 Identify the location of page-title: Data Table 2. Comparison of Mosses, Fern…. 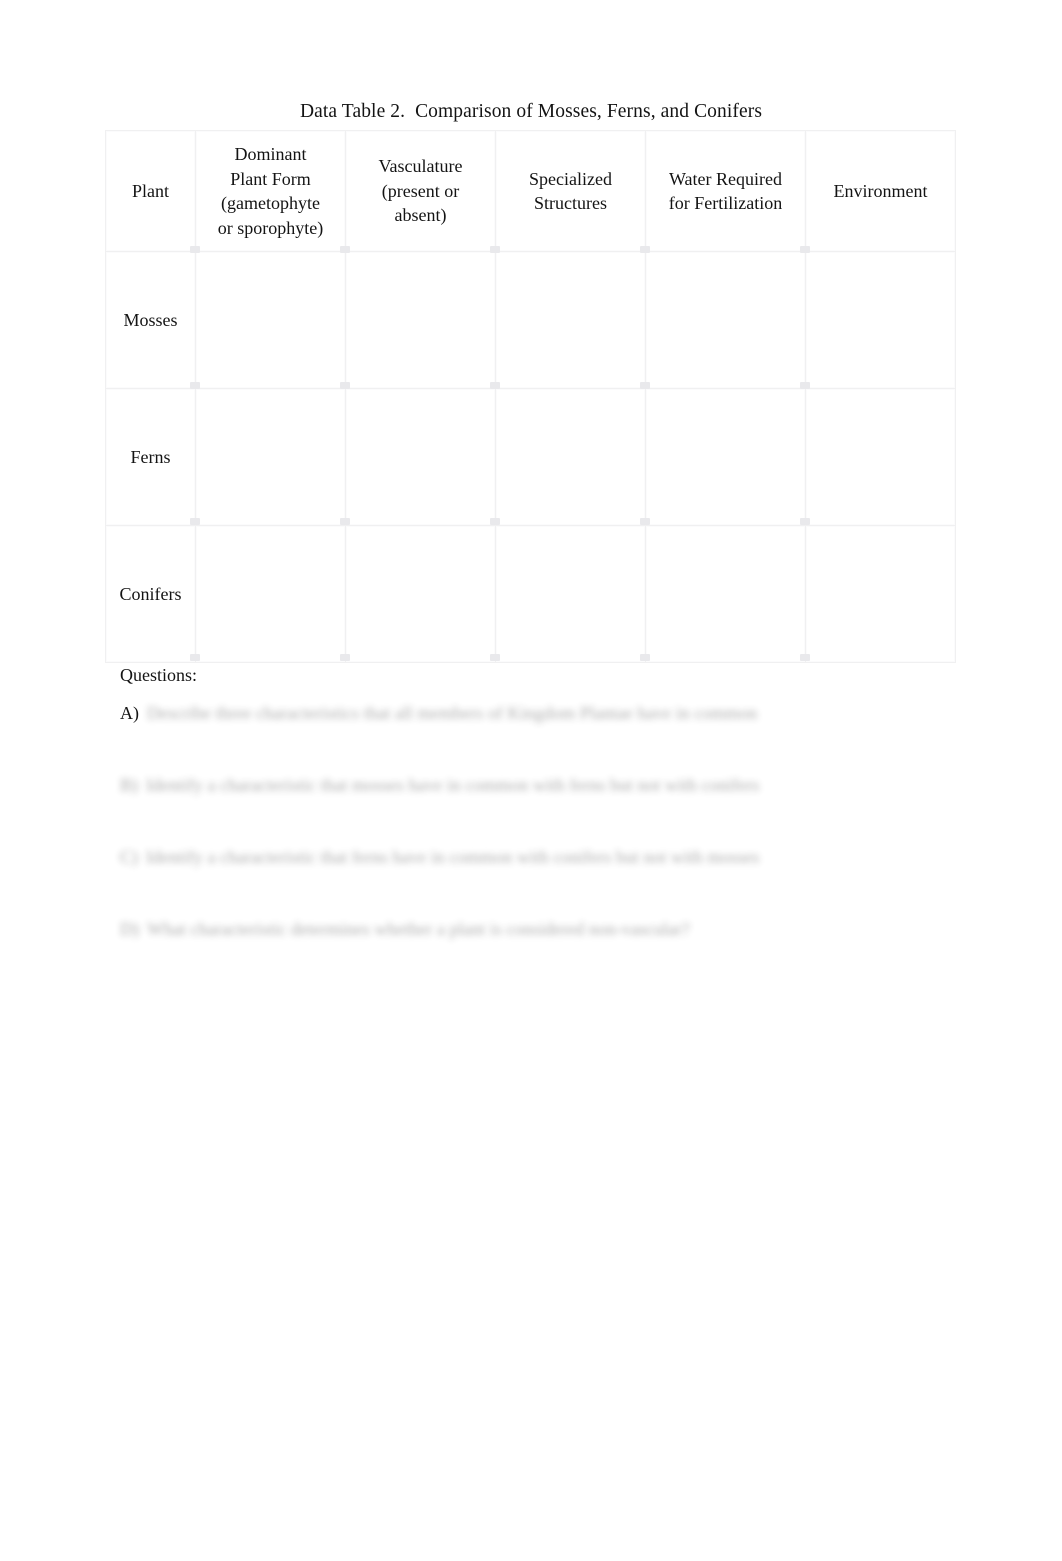
(531, 111).